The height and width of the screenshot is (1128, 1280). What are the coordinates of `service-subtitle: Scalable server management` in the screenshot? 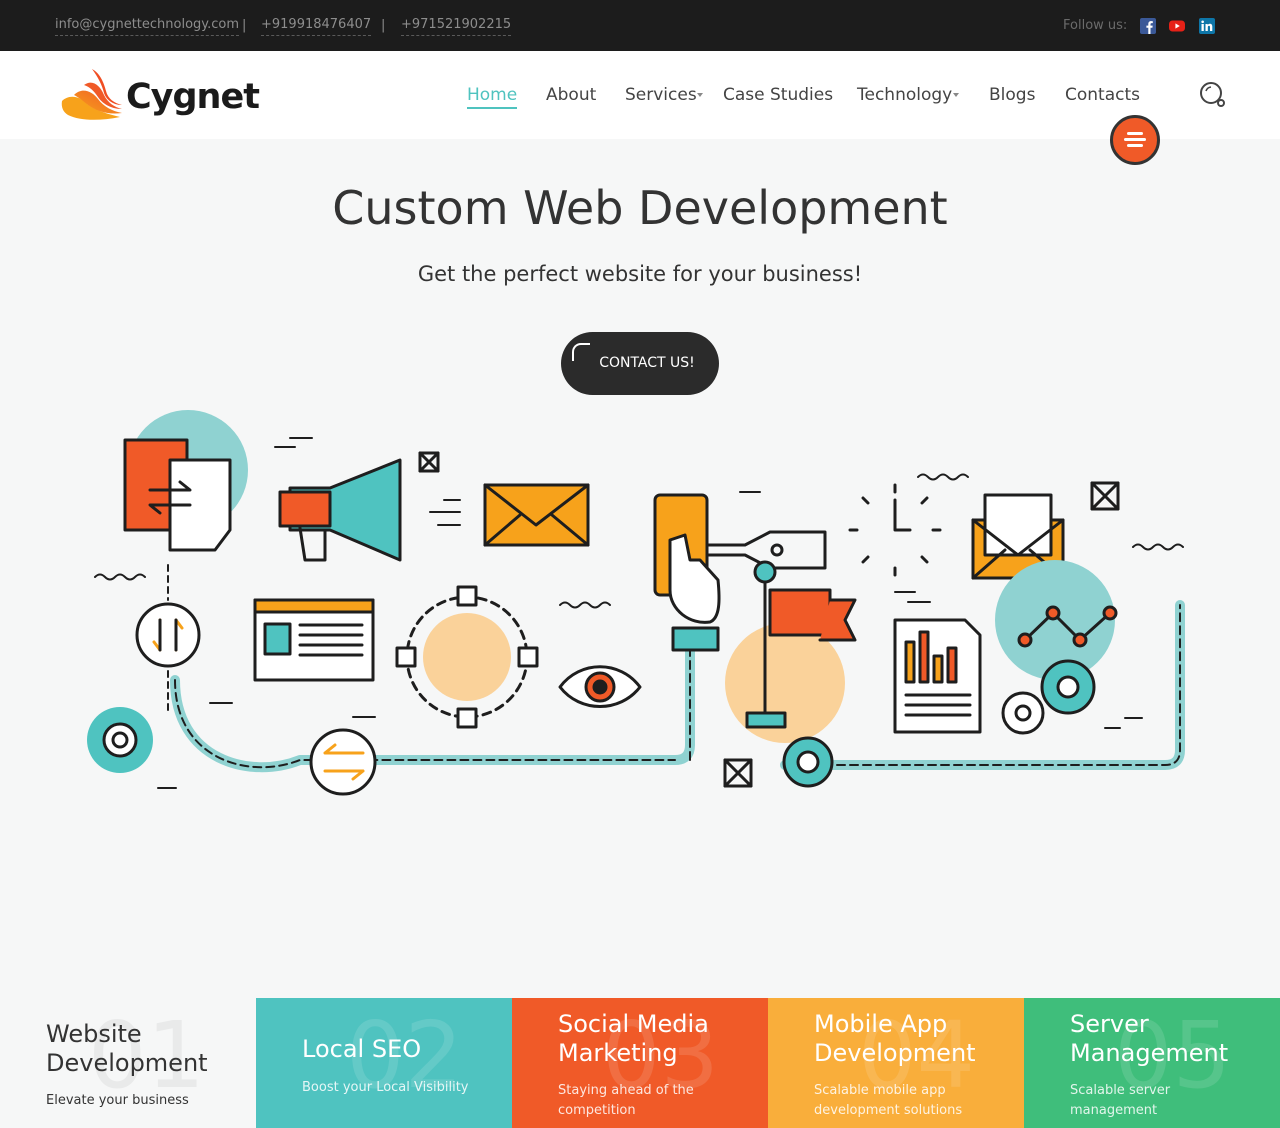 It's located at (1120, 1100).